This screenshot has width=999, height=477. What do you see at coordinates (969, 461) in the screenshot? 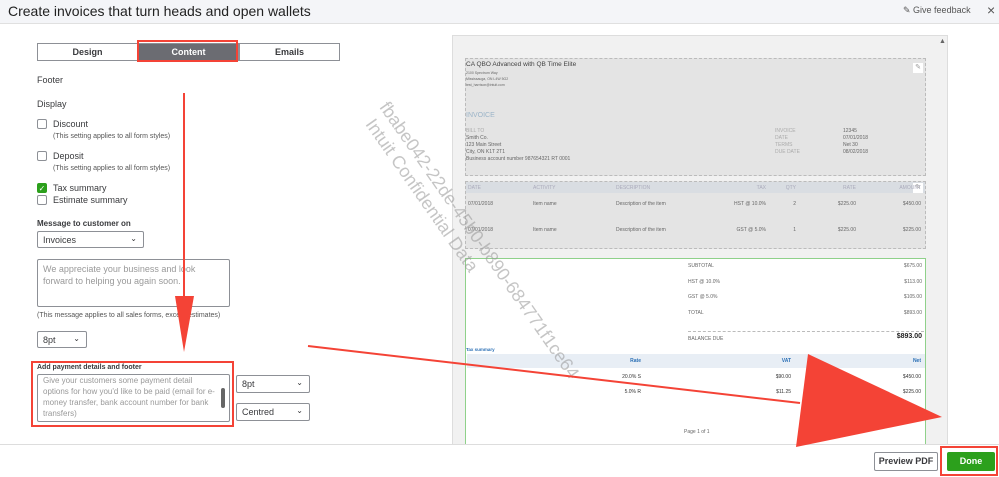
I see `annotation-box-done` at bounding box center [969, 461].